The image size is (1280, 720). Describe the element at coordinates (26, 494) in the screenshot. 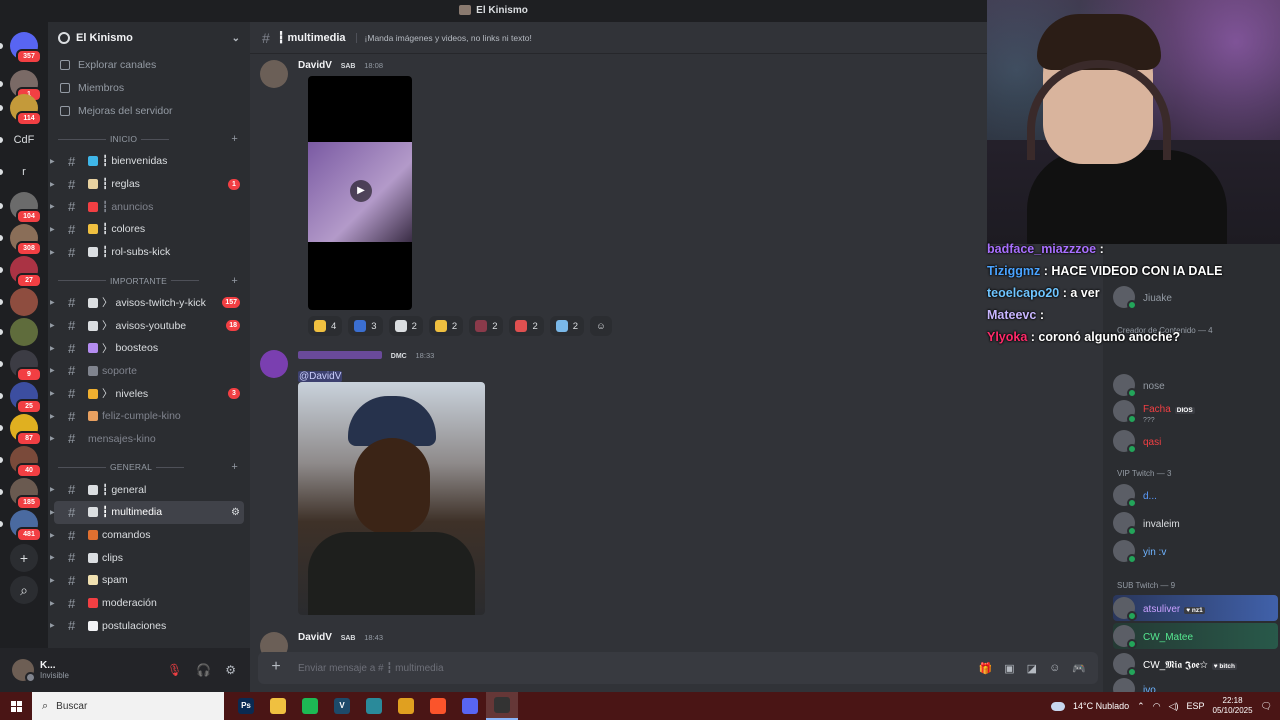

I see `server-icon-server-12: 185` at that location.